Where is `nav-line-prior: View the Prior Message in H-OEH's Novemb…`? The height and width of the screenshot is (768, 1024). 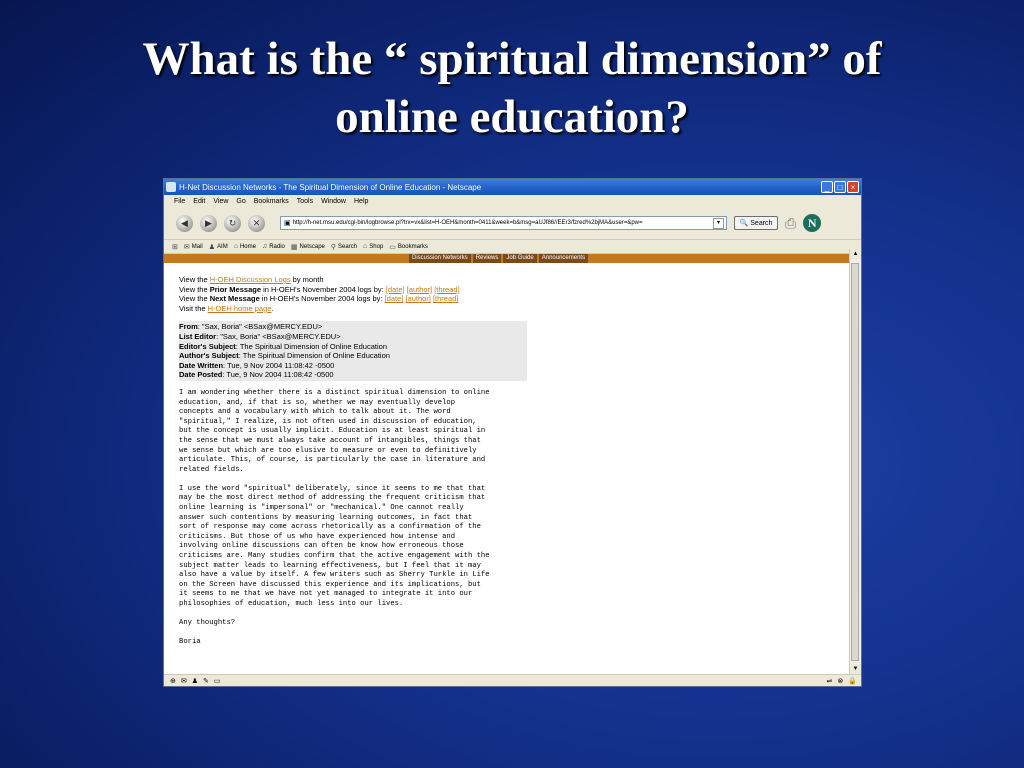 nav-line-prior: View the Prior Message in H-OEH's Novemb… is located at coordinates (319, 289).